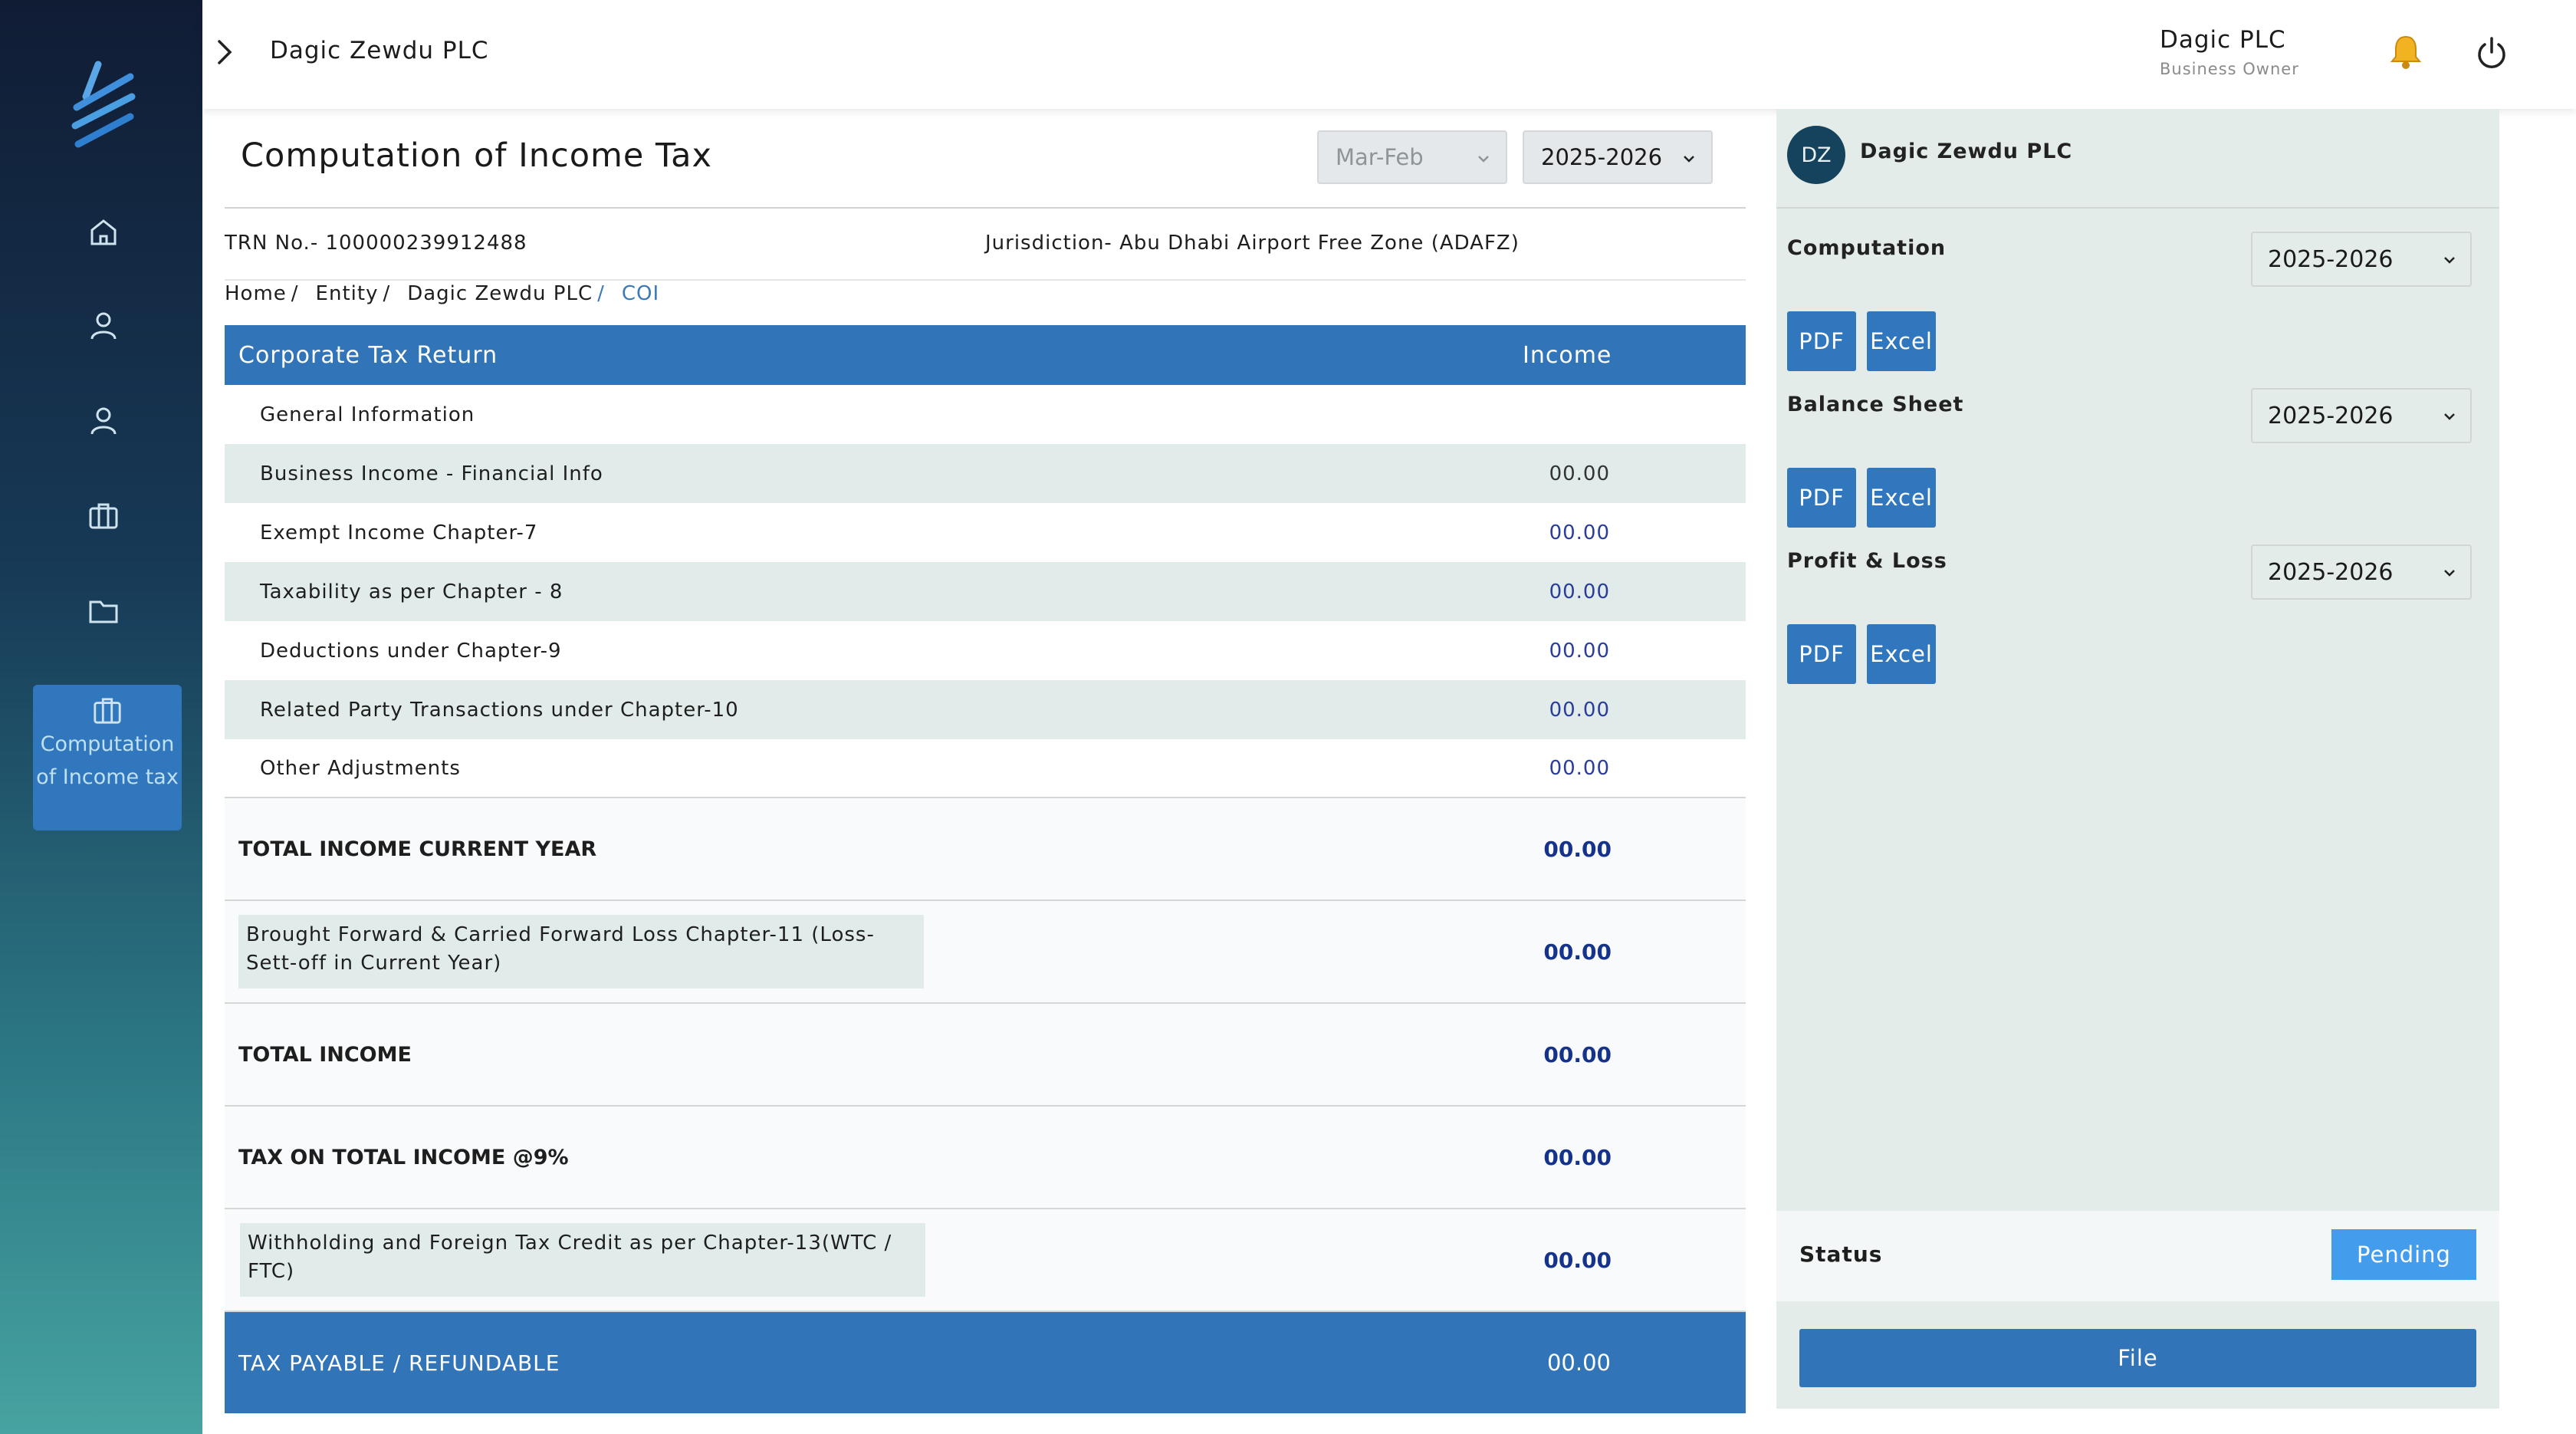 The image size is (2576, 1434). What do you see at coordinates (1822, 498) in the screenshot?
I see `balance-sheet-pdf-button: PDF` at bounding box center [1822, 498].